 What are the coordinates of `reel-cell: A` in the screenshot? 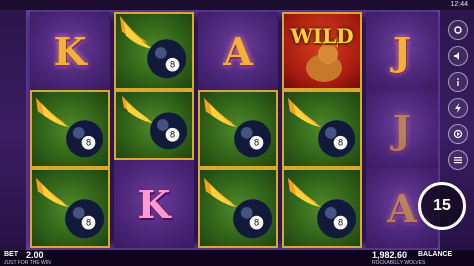 It's located at (238, 51).